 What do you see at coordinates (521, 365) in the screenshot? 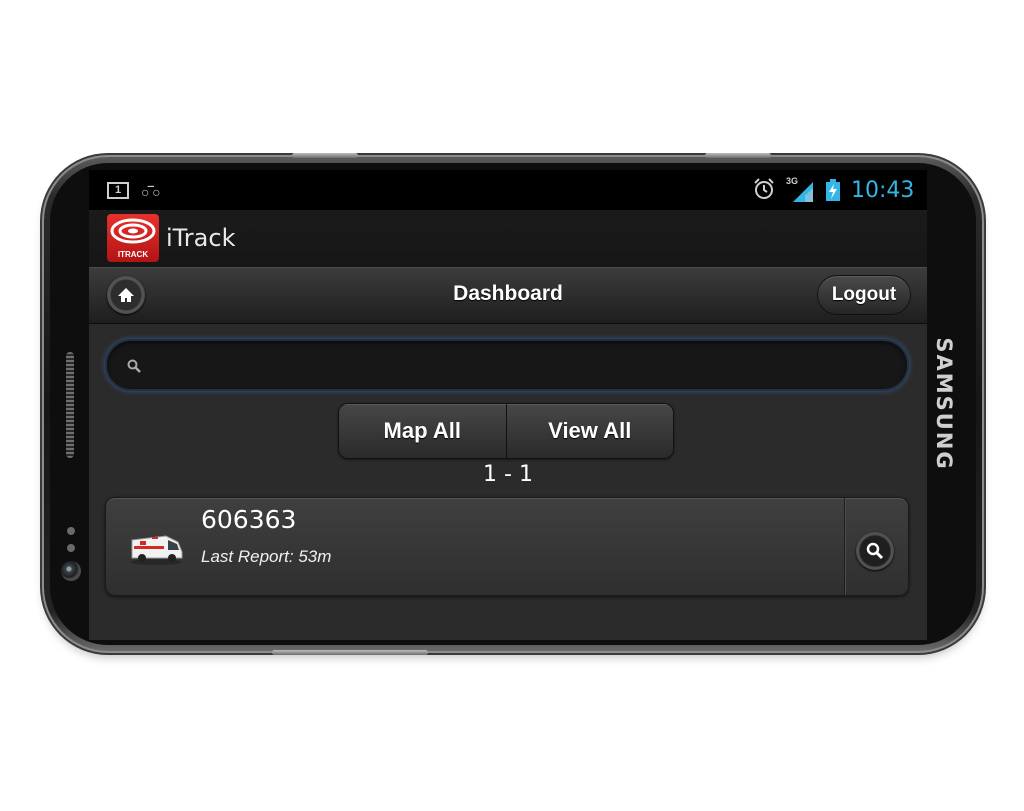
I see `search-input` at bounding box center [521, 365].